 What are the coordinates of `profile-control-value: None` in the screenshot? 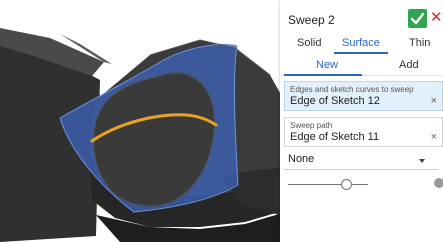 It's located at (301, 159).